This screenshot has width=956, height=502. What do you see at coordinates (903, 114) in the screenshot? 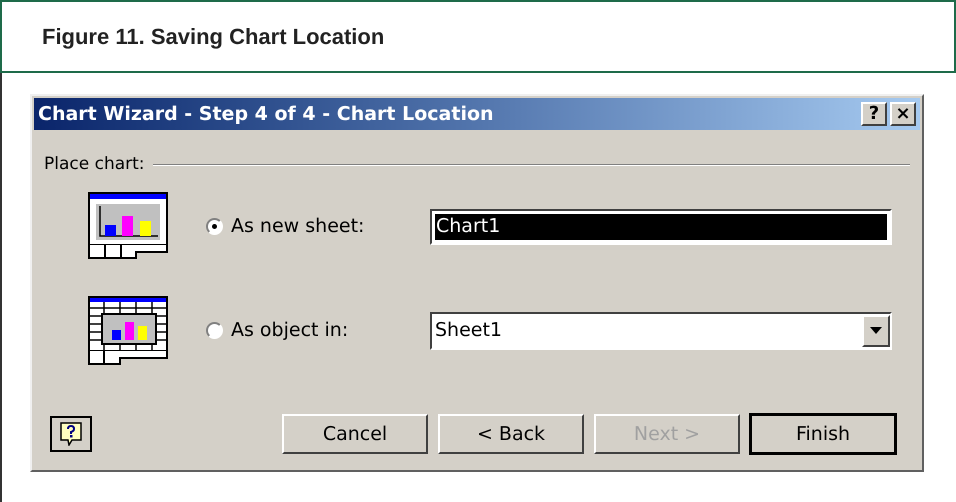
I see `close-button: ×` at bounding box center [903, 114].